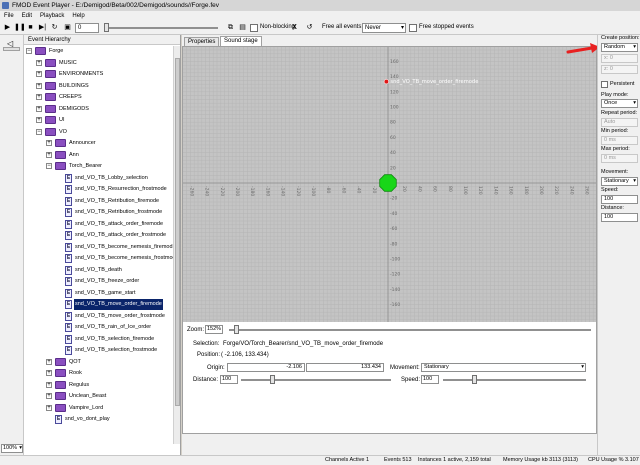 The image size is (640, 465). Describe the element at coordinates (619, 103) in the screenshot. I see `play-mode-select: Once ▾` at that location.